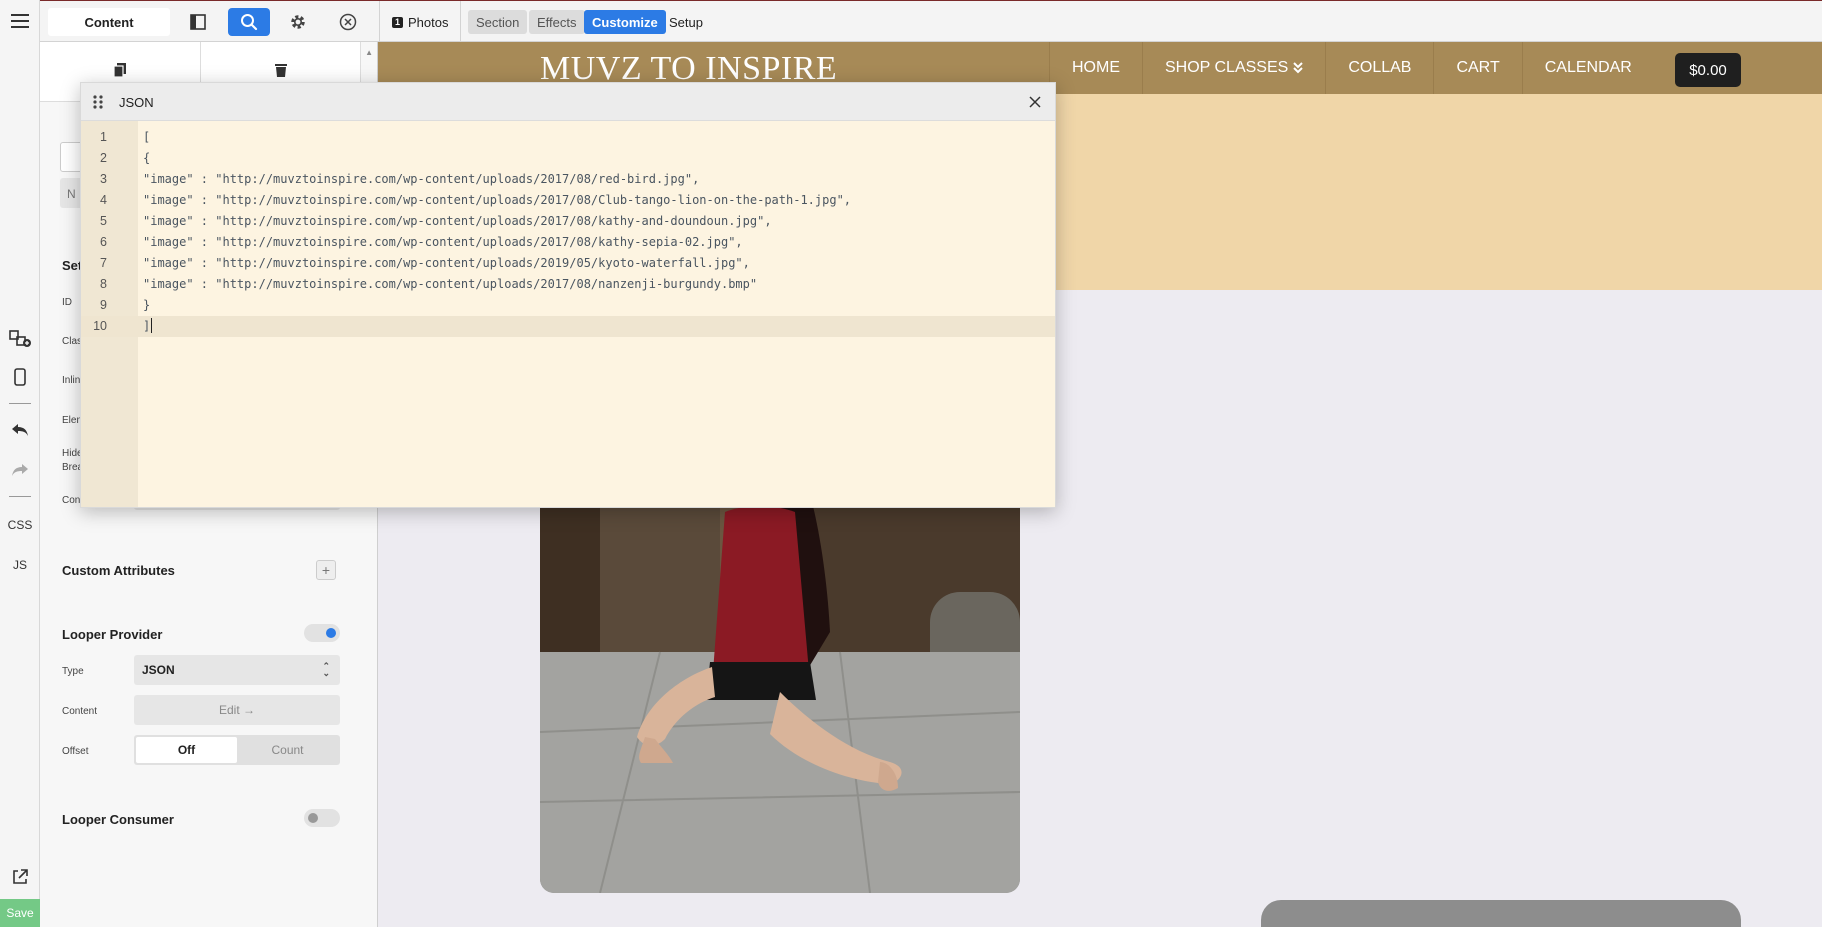 The width and height of the screenshot is (1822, 927). What do you see at coordinates (103, 158) in the screenshot?
I see `line-number: 2` at bounding box center [103, 158].